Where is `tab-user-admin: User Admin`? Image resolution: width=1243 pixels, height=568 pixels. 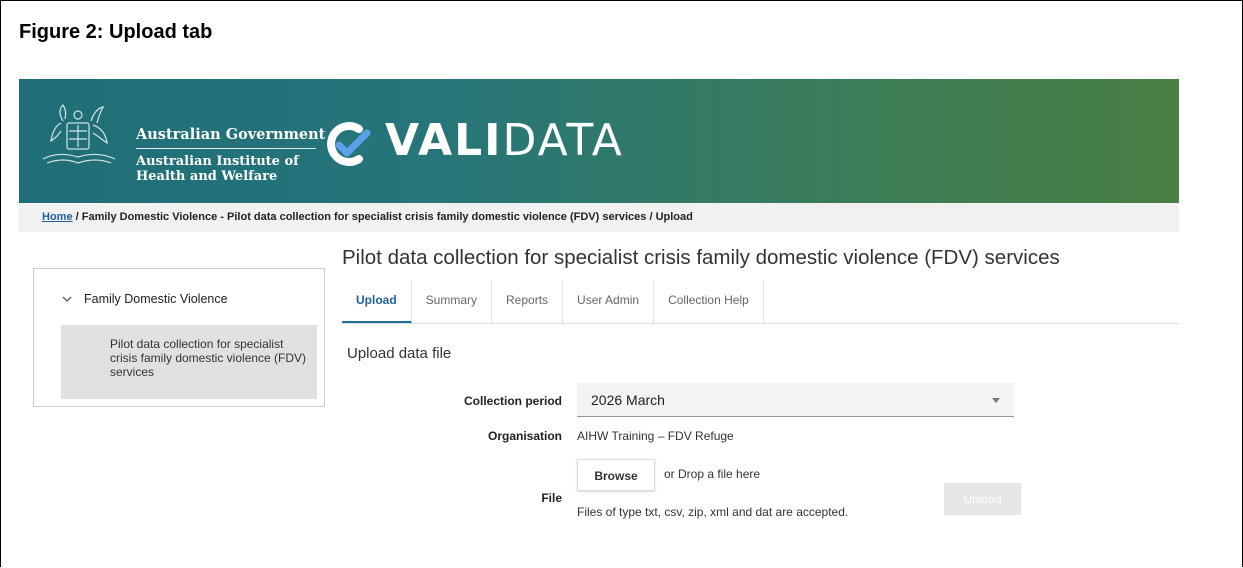
tab-user-admin: User Admin is located at coordinates (609, 302).